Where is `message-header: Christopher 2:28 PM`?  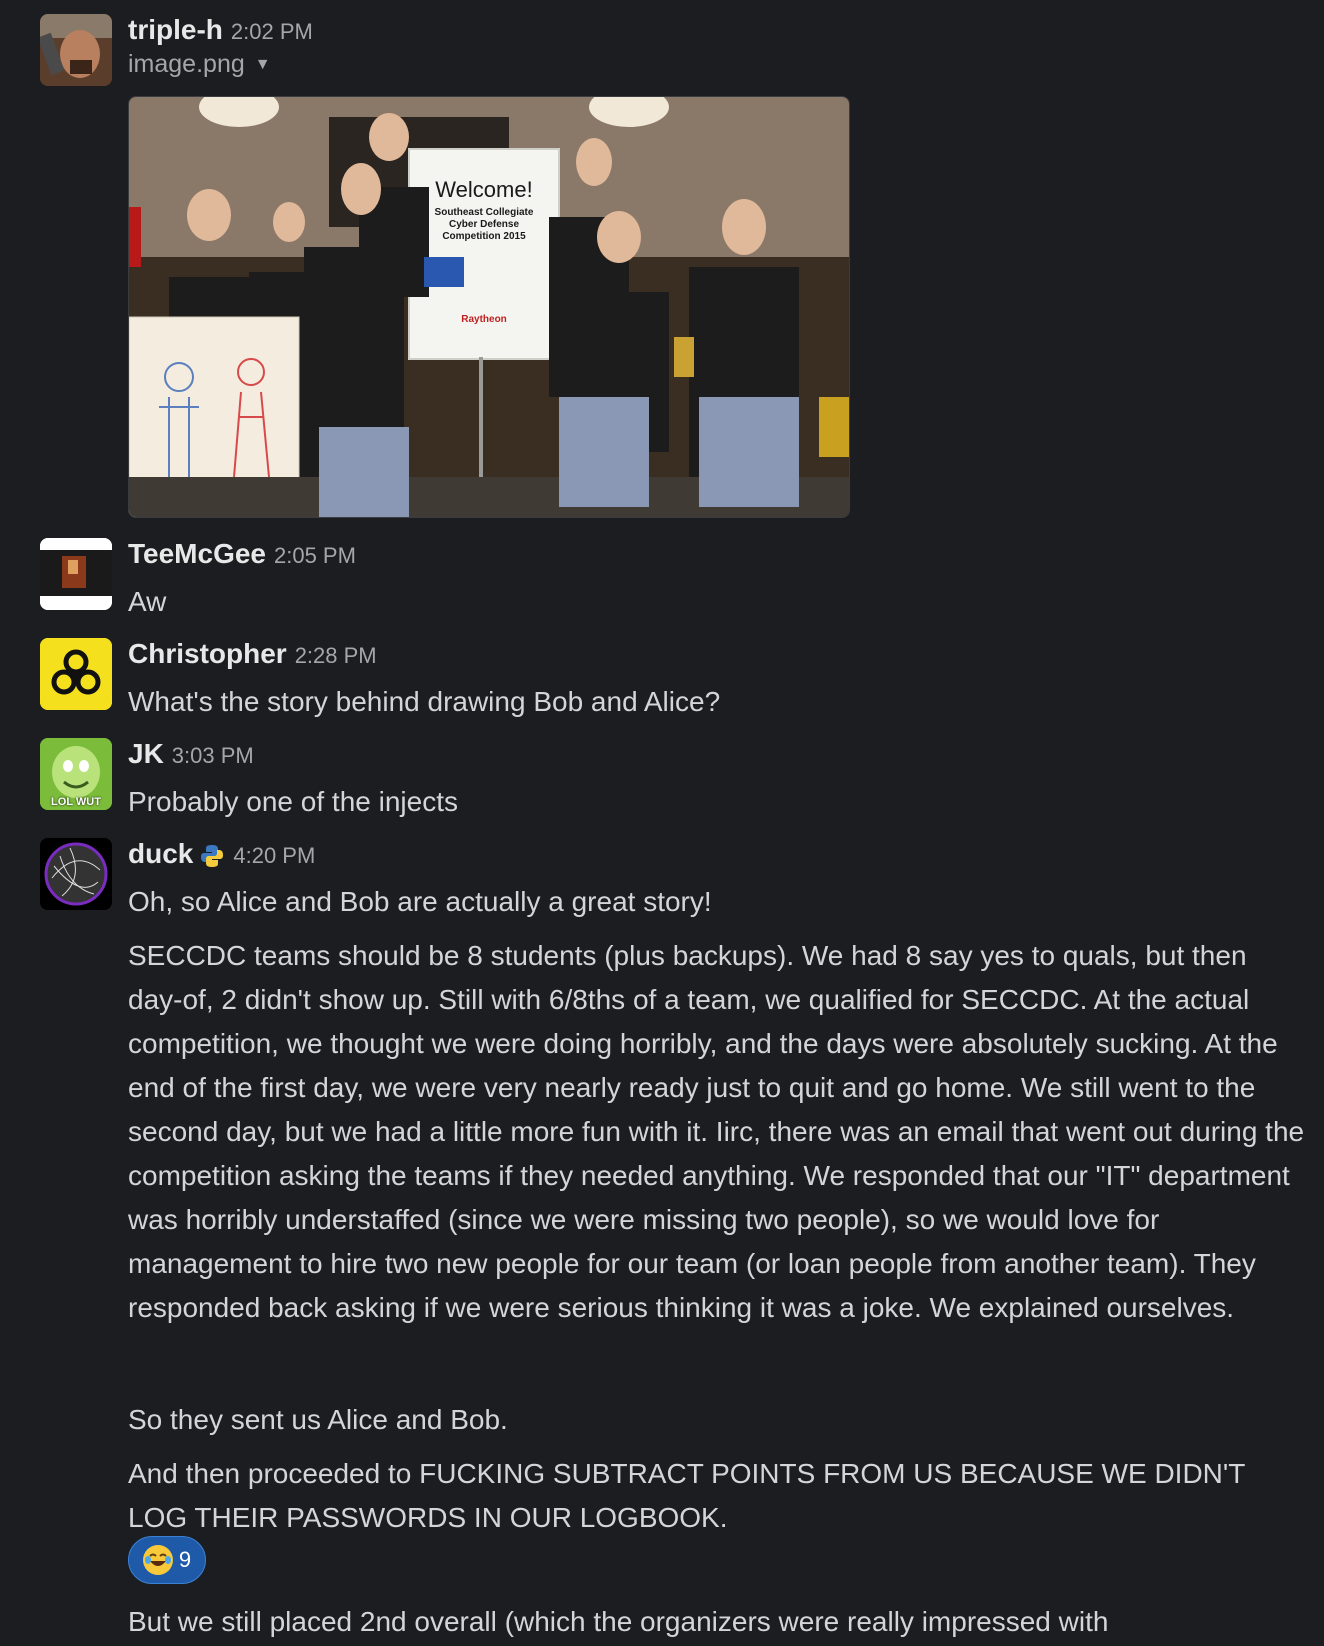 message-header: Christopher 2:28 PM is located at coordinates (252, 654).